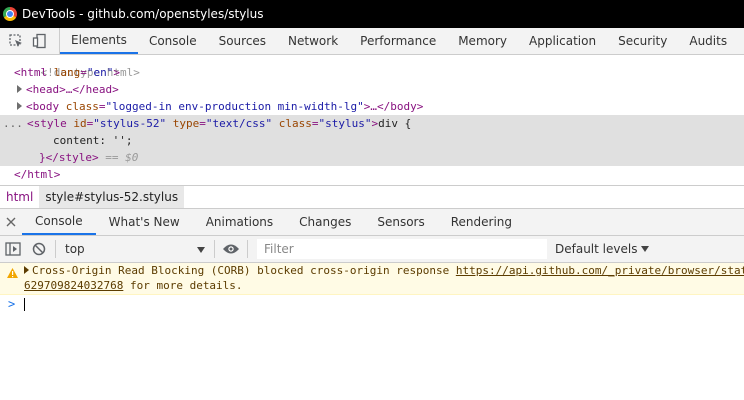 The height and width of the screenshot is (400, 744). I want to click on head-node: <head>…</head>, so click(372, 89).